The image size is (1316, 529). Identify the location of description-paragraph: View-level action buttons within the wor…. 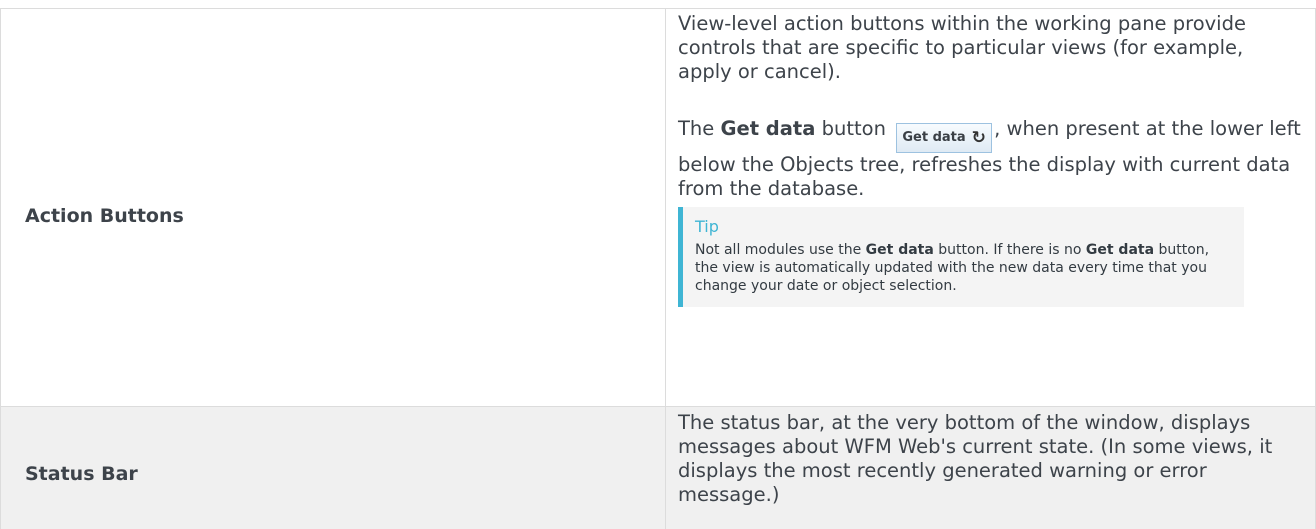
(962, 47).